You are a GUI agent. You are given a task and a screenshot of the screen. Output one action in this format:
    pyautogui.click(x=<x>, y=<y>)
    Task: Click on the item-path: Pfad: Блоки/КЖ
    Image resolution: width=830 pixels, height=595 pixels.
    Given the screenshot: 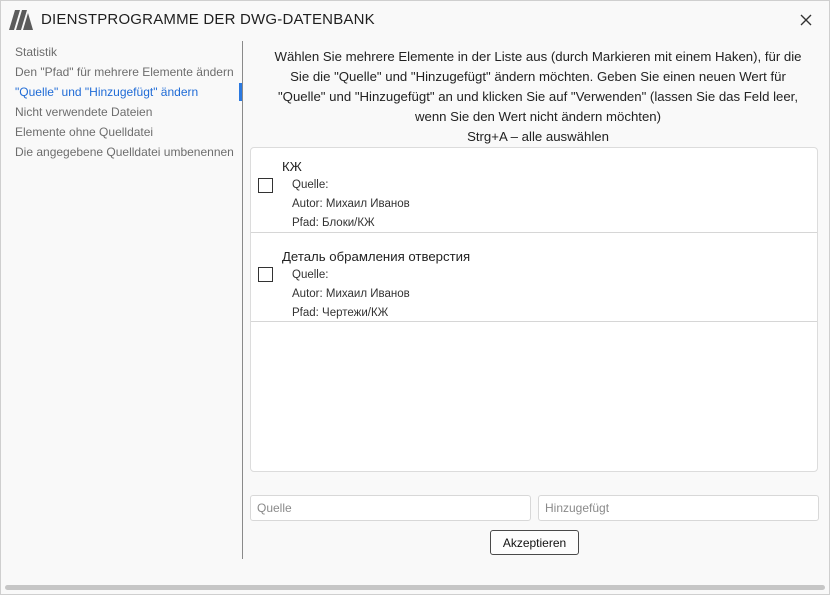 What is the action you would take?
    pyautogui.click(x=333, y=223)
    